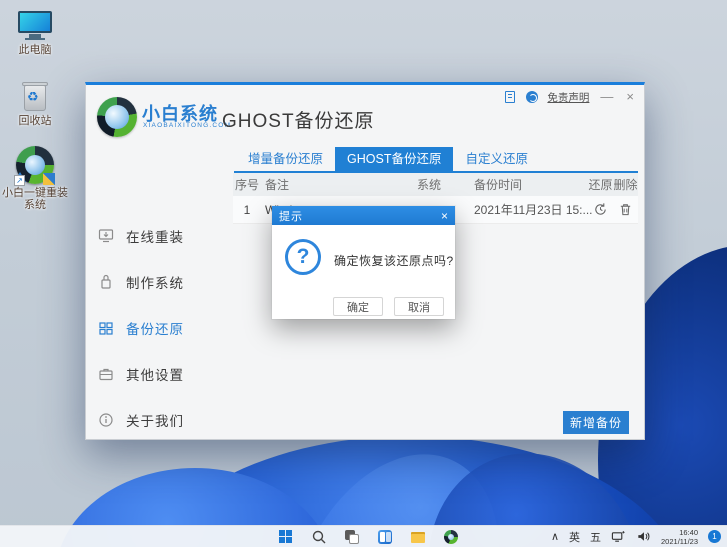 The image size is (727, 547). I want to click on dialog-close-icon: ×, so click(444, 216).